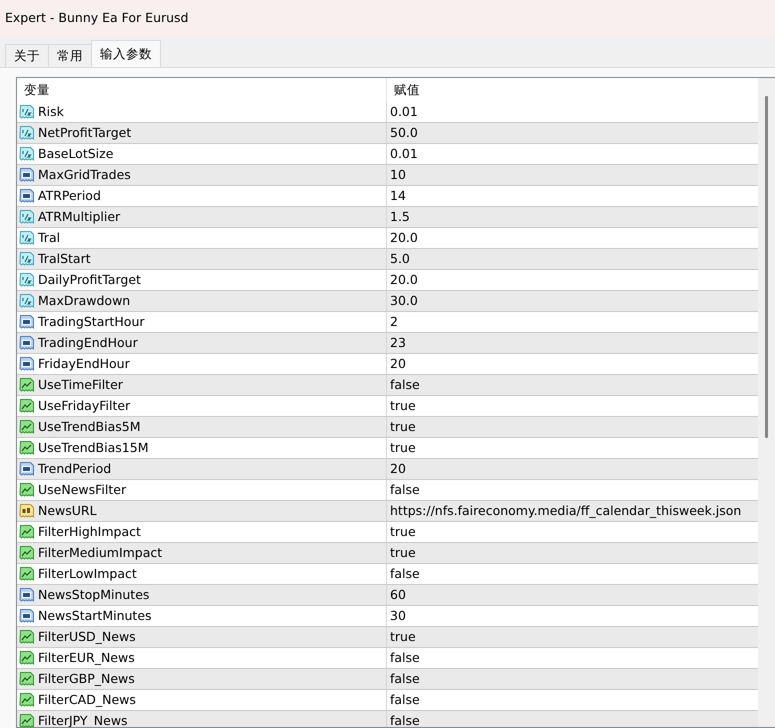  Describe the element at coordinates (96, 17) in the screenshot. I see `window-title: Expert - Bunny Ea For Eurusd` at that location.